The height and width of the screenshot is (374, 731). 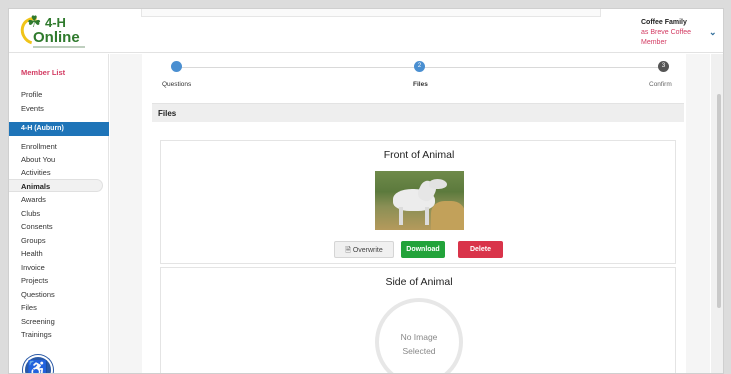 What do you see at coordinates (438, 184) in the screenshot?
I see `horse-head-shape` at bounding box center [438, 184].